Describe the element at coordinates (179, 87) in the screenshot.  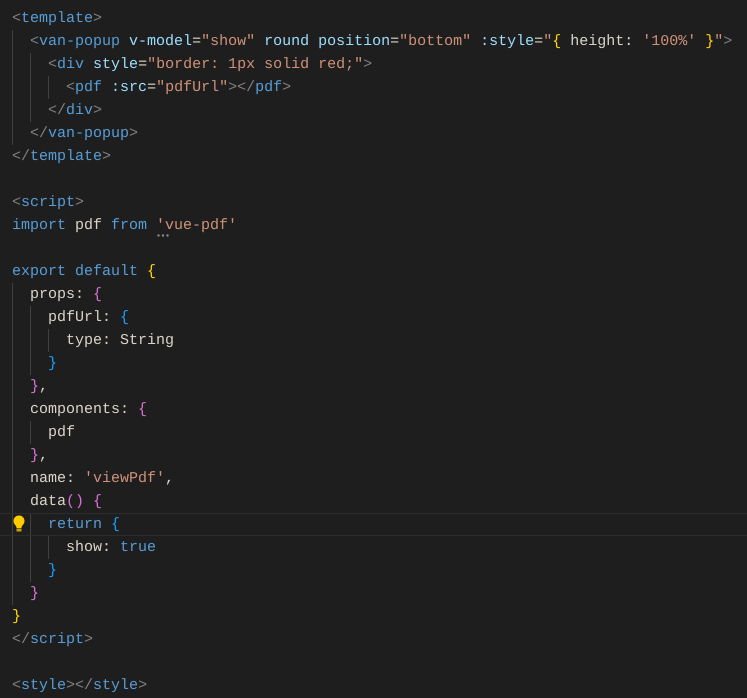
I see `code-line: <pdf :src="pdfUrl"></pdf>` at that location.